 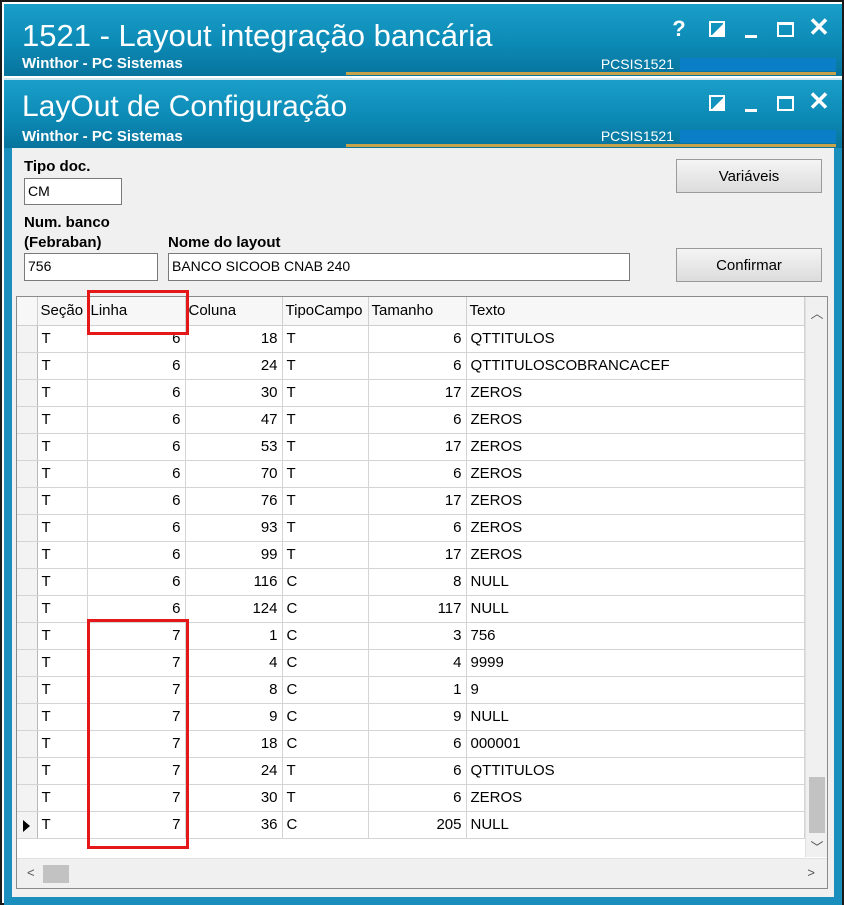 I want to click on table-row: T 7 1 C 3 756, so click(x=411, y=636).